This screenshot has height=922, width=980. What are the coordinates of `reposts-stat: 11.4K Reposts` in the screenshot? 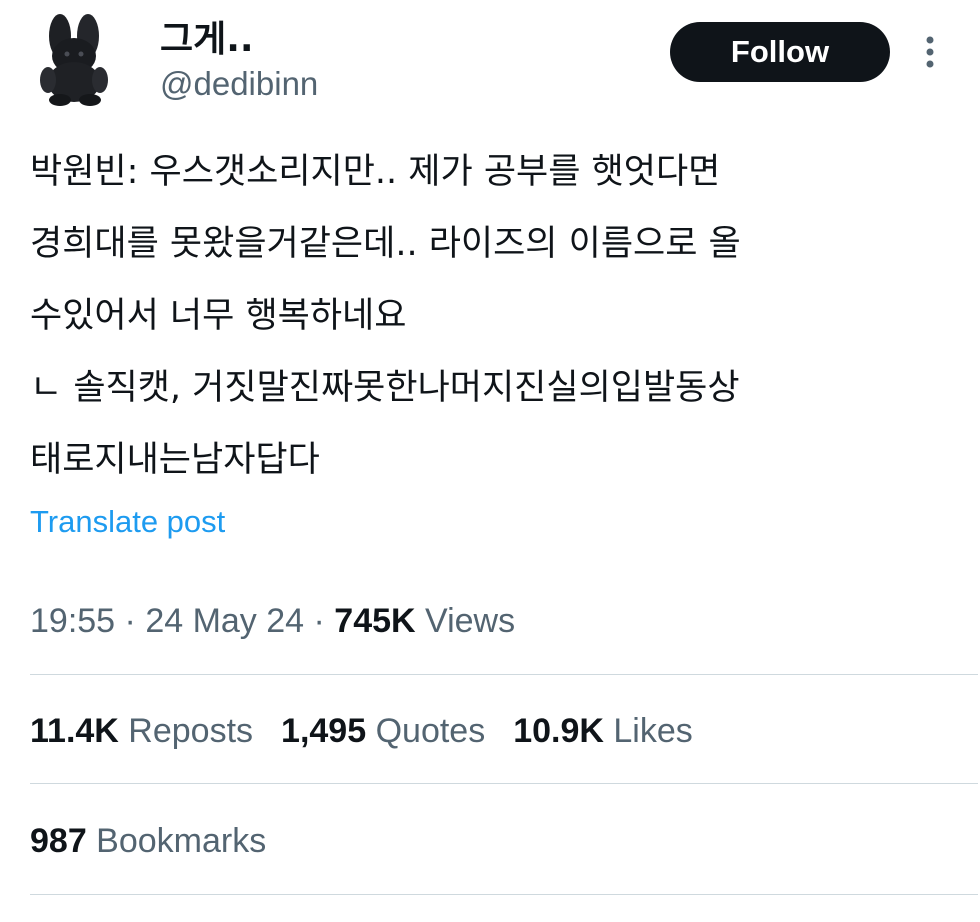 It's located at (141, 731).